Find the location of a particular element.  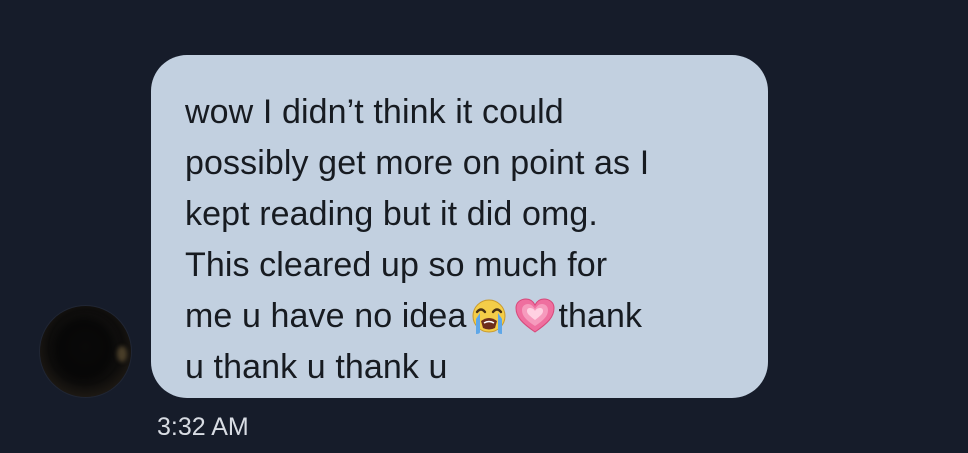

avatar-highlight is located at coordinates (122, 354).